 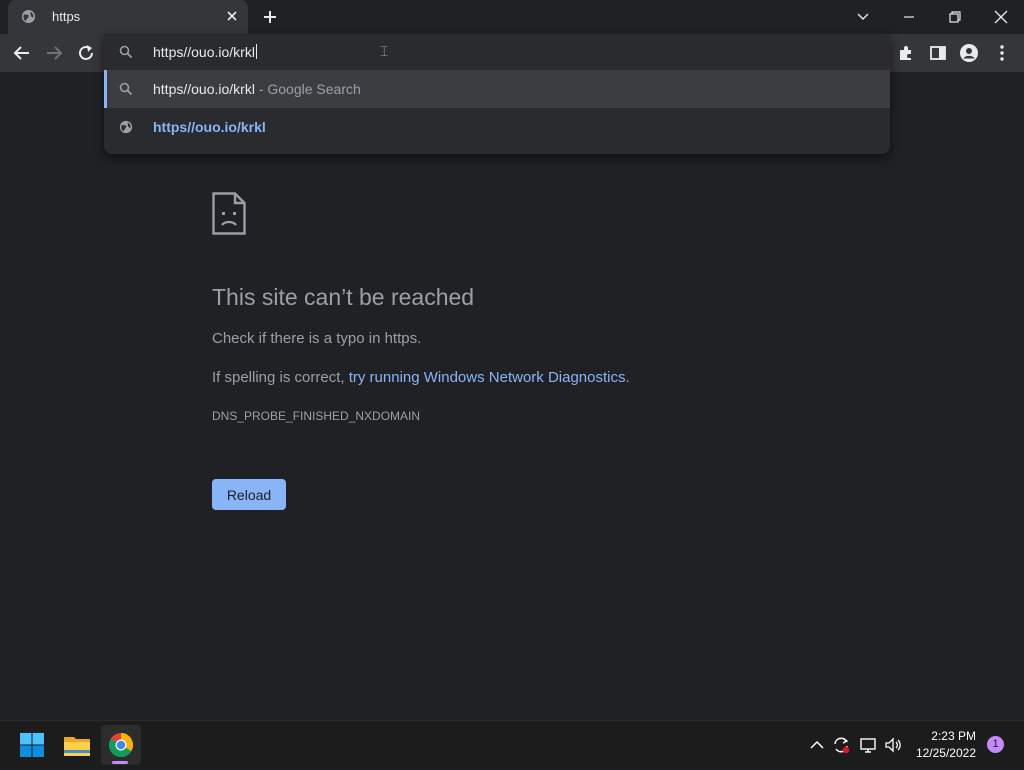 What do you see at coordinates (249, 494) in the screenshot?
I see `reload-button: Reload` at bounding box center [249, 494].